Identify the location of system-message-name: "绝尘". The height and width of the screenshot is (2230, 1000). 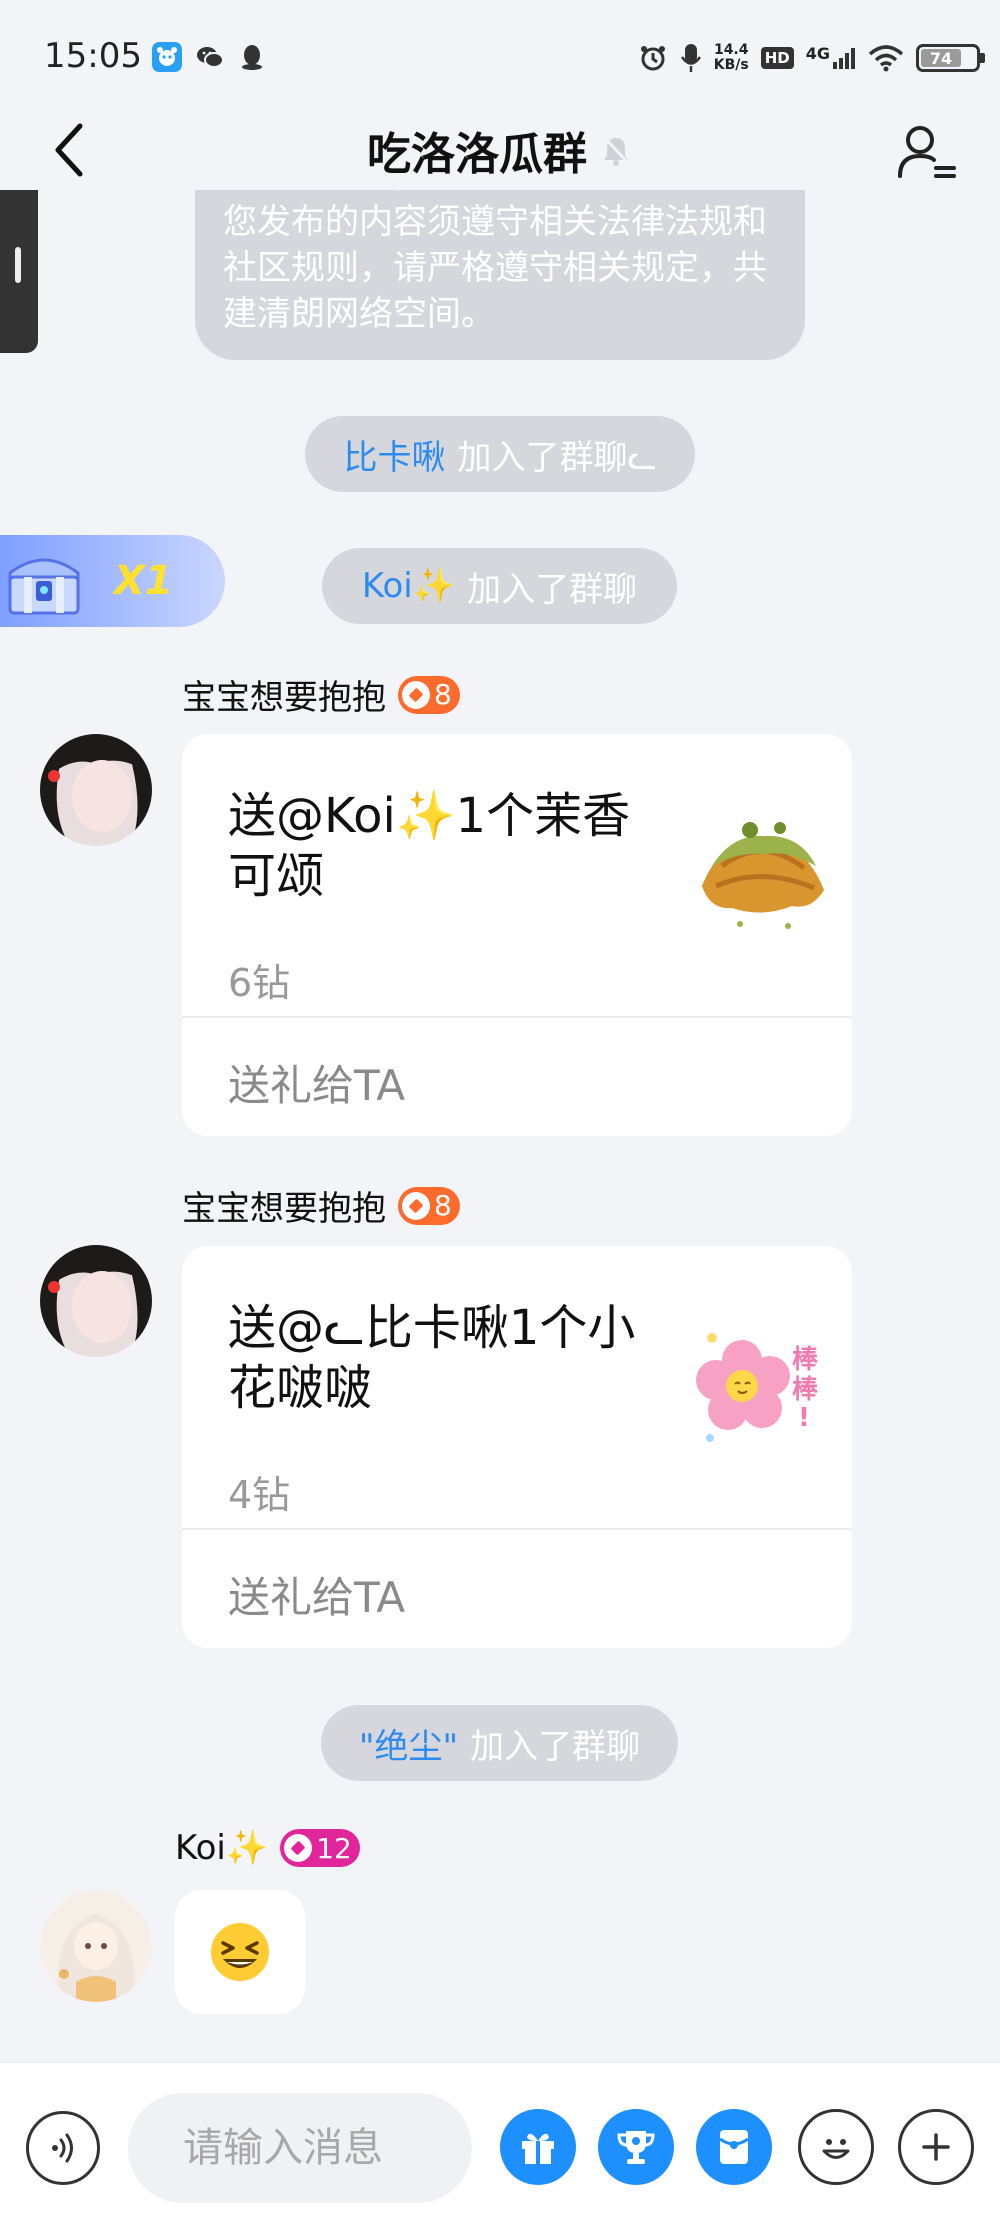
(408, 1743).